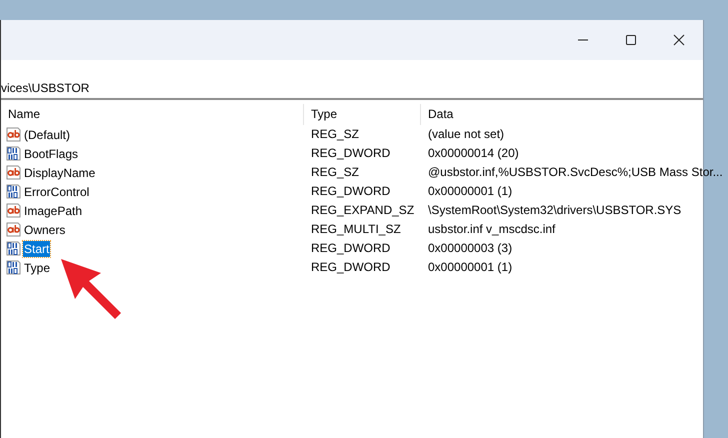 Image resolution: width=728 pixels, height=438 pixels. What do you see at coordinates (572, 114) in the screenshot?
I see `column-header: Data` at bounding box center [572, 114].